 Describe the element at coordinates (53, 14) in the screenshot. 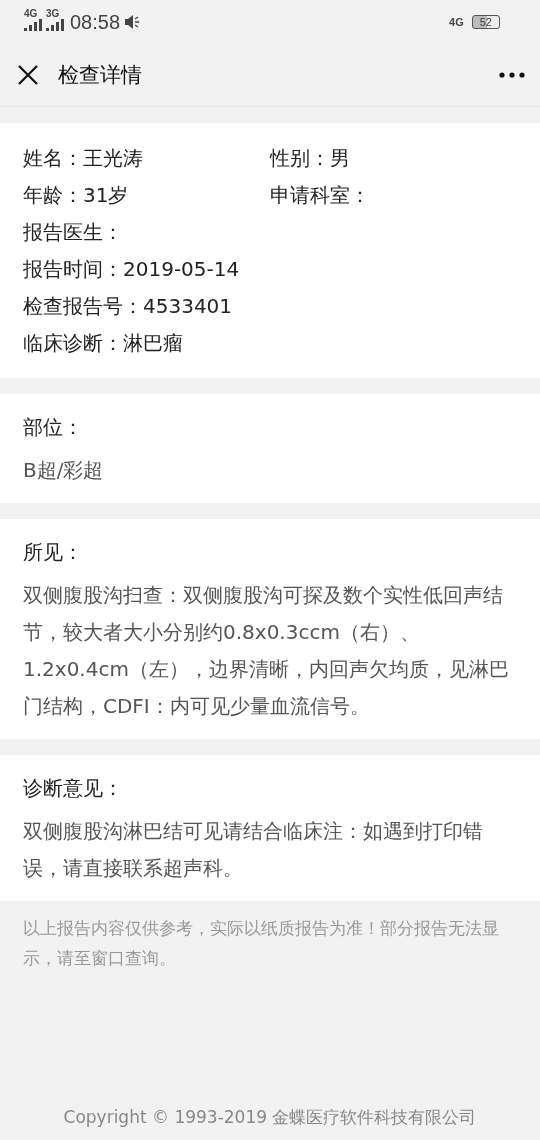

I see `network-label: 3G` at that location.